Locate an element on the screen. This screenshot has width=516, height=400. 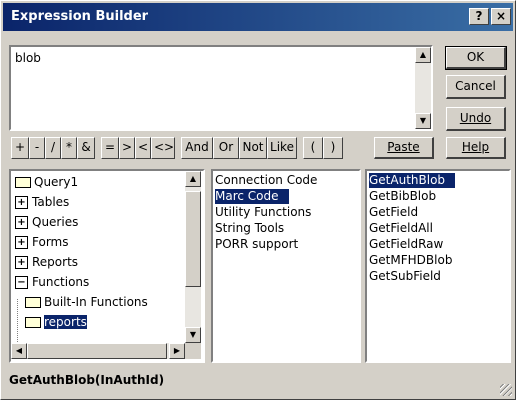
expression-text: blob is located at coordinates (28, 58).